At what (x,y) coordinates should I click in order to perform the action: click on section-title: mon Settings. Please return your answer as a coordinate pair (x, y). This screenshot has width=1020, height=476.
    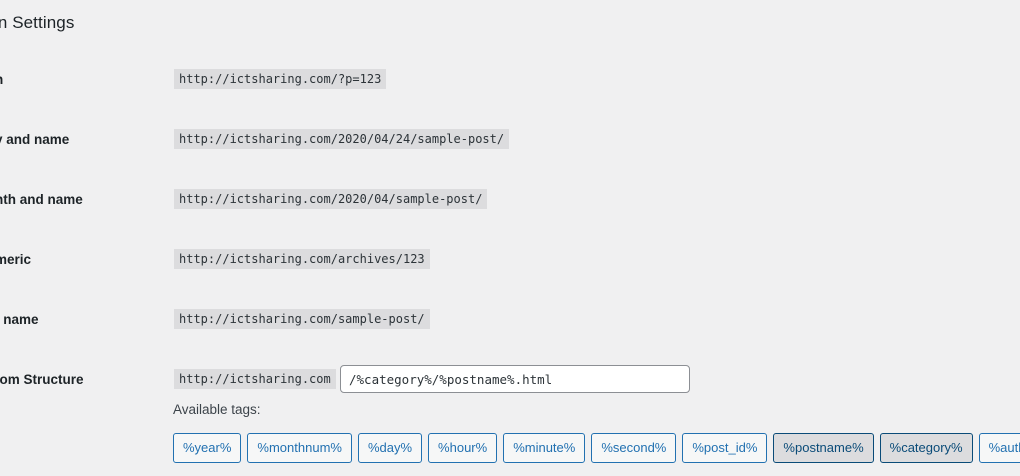
    Looking at the image, I should click on (37, 22).